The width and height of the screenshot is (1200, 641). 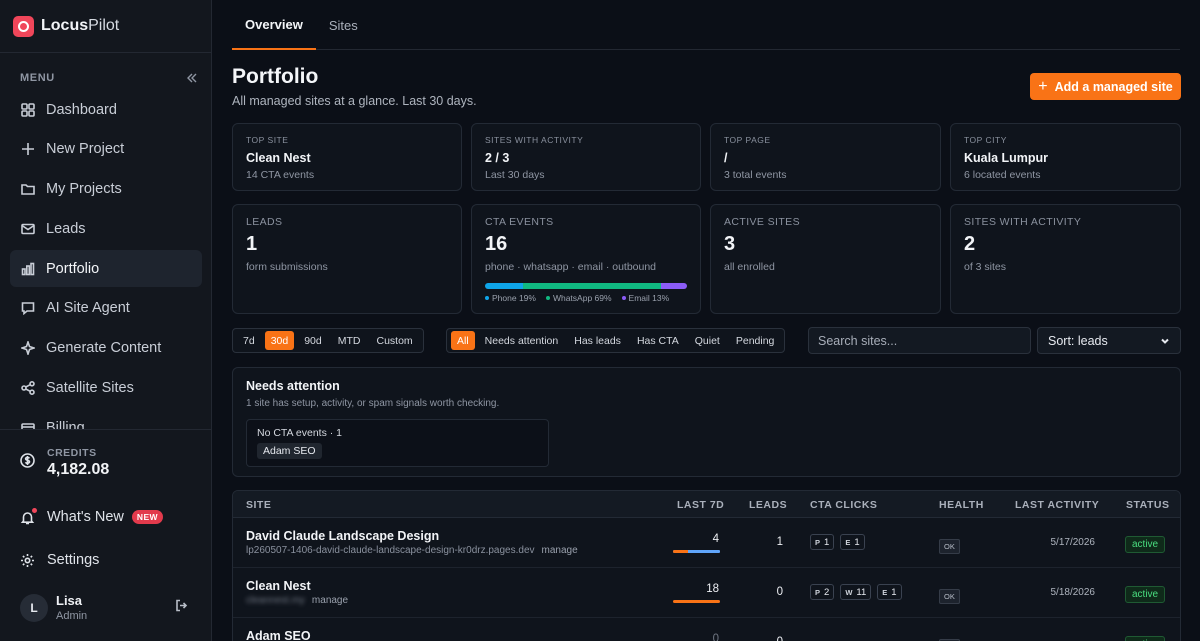 What do you see at coordinates (289, 451) in the screenshot?
I see `attention-site-tag: Adam SEO` at bounding box center [289, 451].